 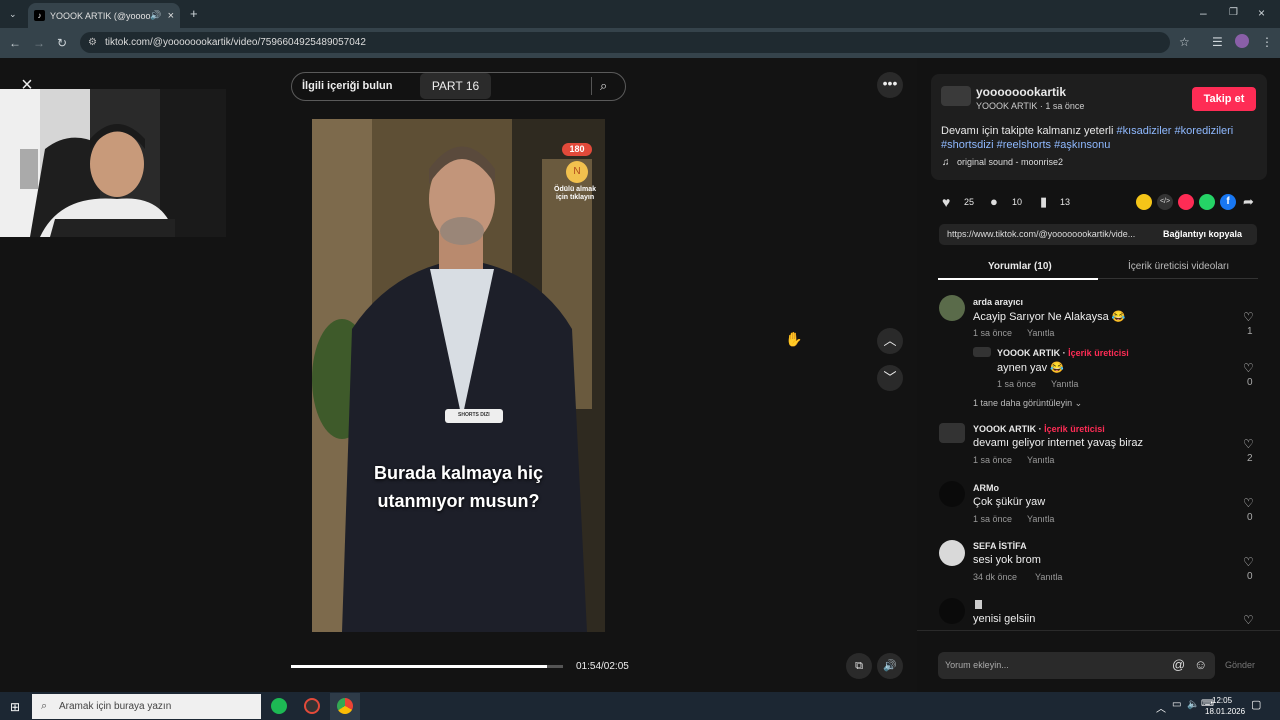 I want to click on author-username: yoooooookartik, so click(x=1021, y=92).